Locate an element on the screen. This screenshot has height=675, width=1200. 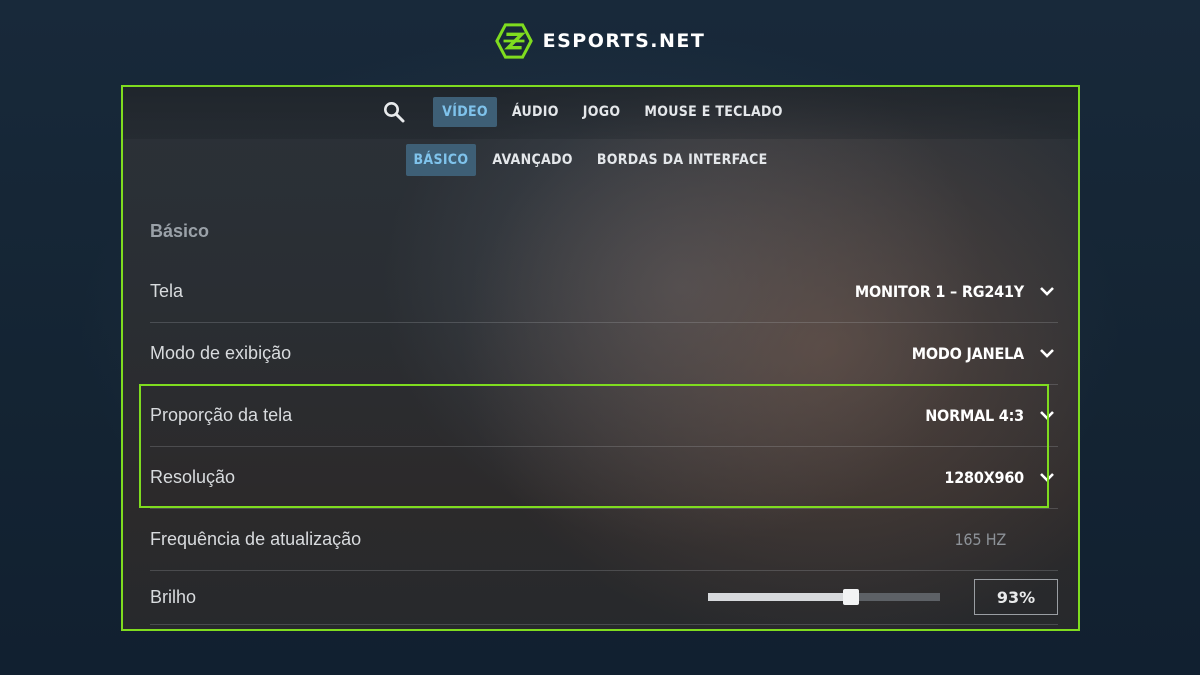
dropdown-resolucao: 1280X960 is located at coordinates (1001, 477).